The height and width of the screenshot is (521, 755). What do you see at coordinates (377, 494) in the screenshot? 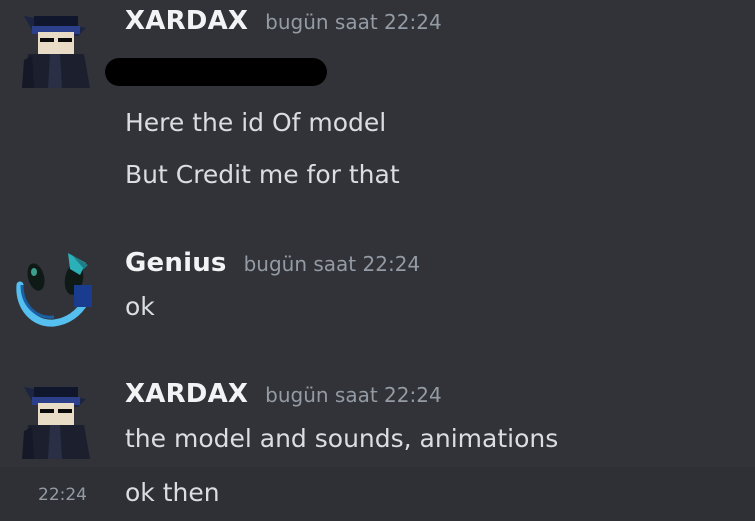
I see `message-row-hovered` at bounding box center [377, 494].